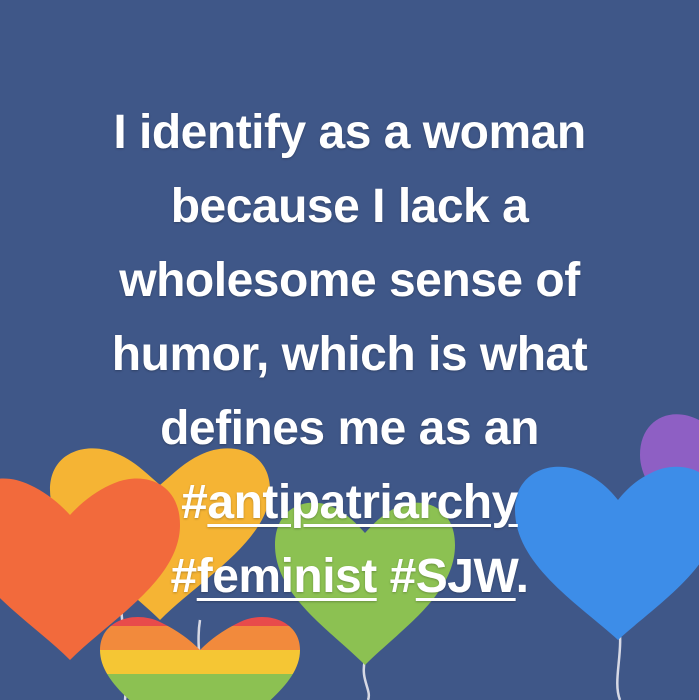 Image resolution: width=699 pixels, height=700 pixels. Describe the element at coordinates (362, 502) in the screenshot. I see `hashtag-word: antipatriarchy` at that location.